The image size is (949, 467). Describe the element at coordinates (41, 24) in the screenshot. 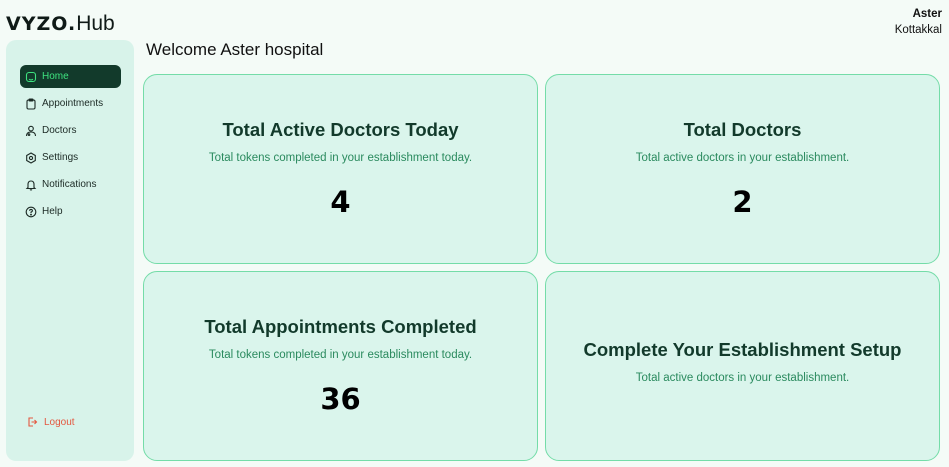

I see `brand-logo-part1: VYZO.` at that location.